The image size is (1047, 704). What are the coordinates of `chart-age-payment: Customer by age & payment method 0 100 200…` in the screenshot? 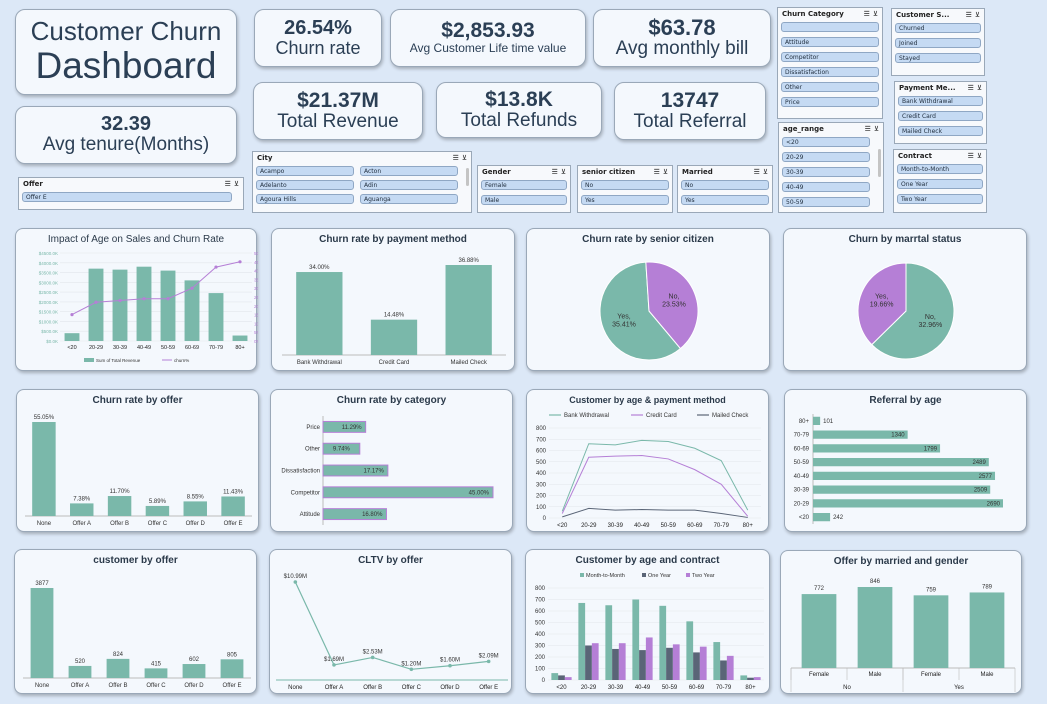 It's located at (647, 460).